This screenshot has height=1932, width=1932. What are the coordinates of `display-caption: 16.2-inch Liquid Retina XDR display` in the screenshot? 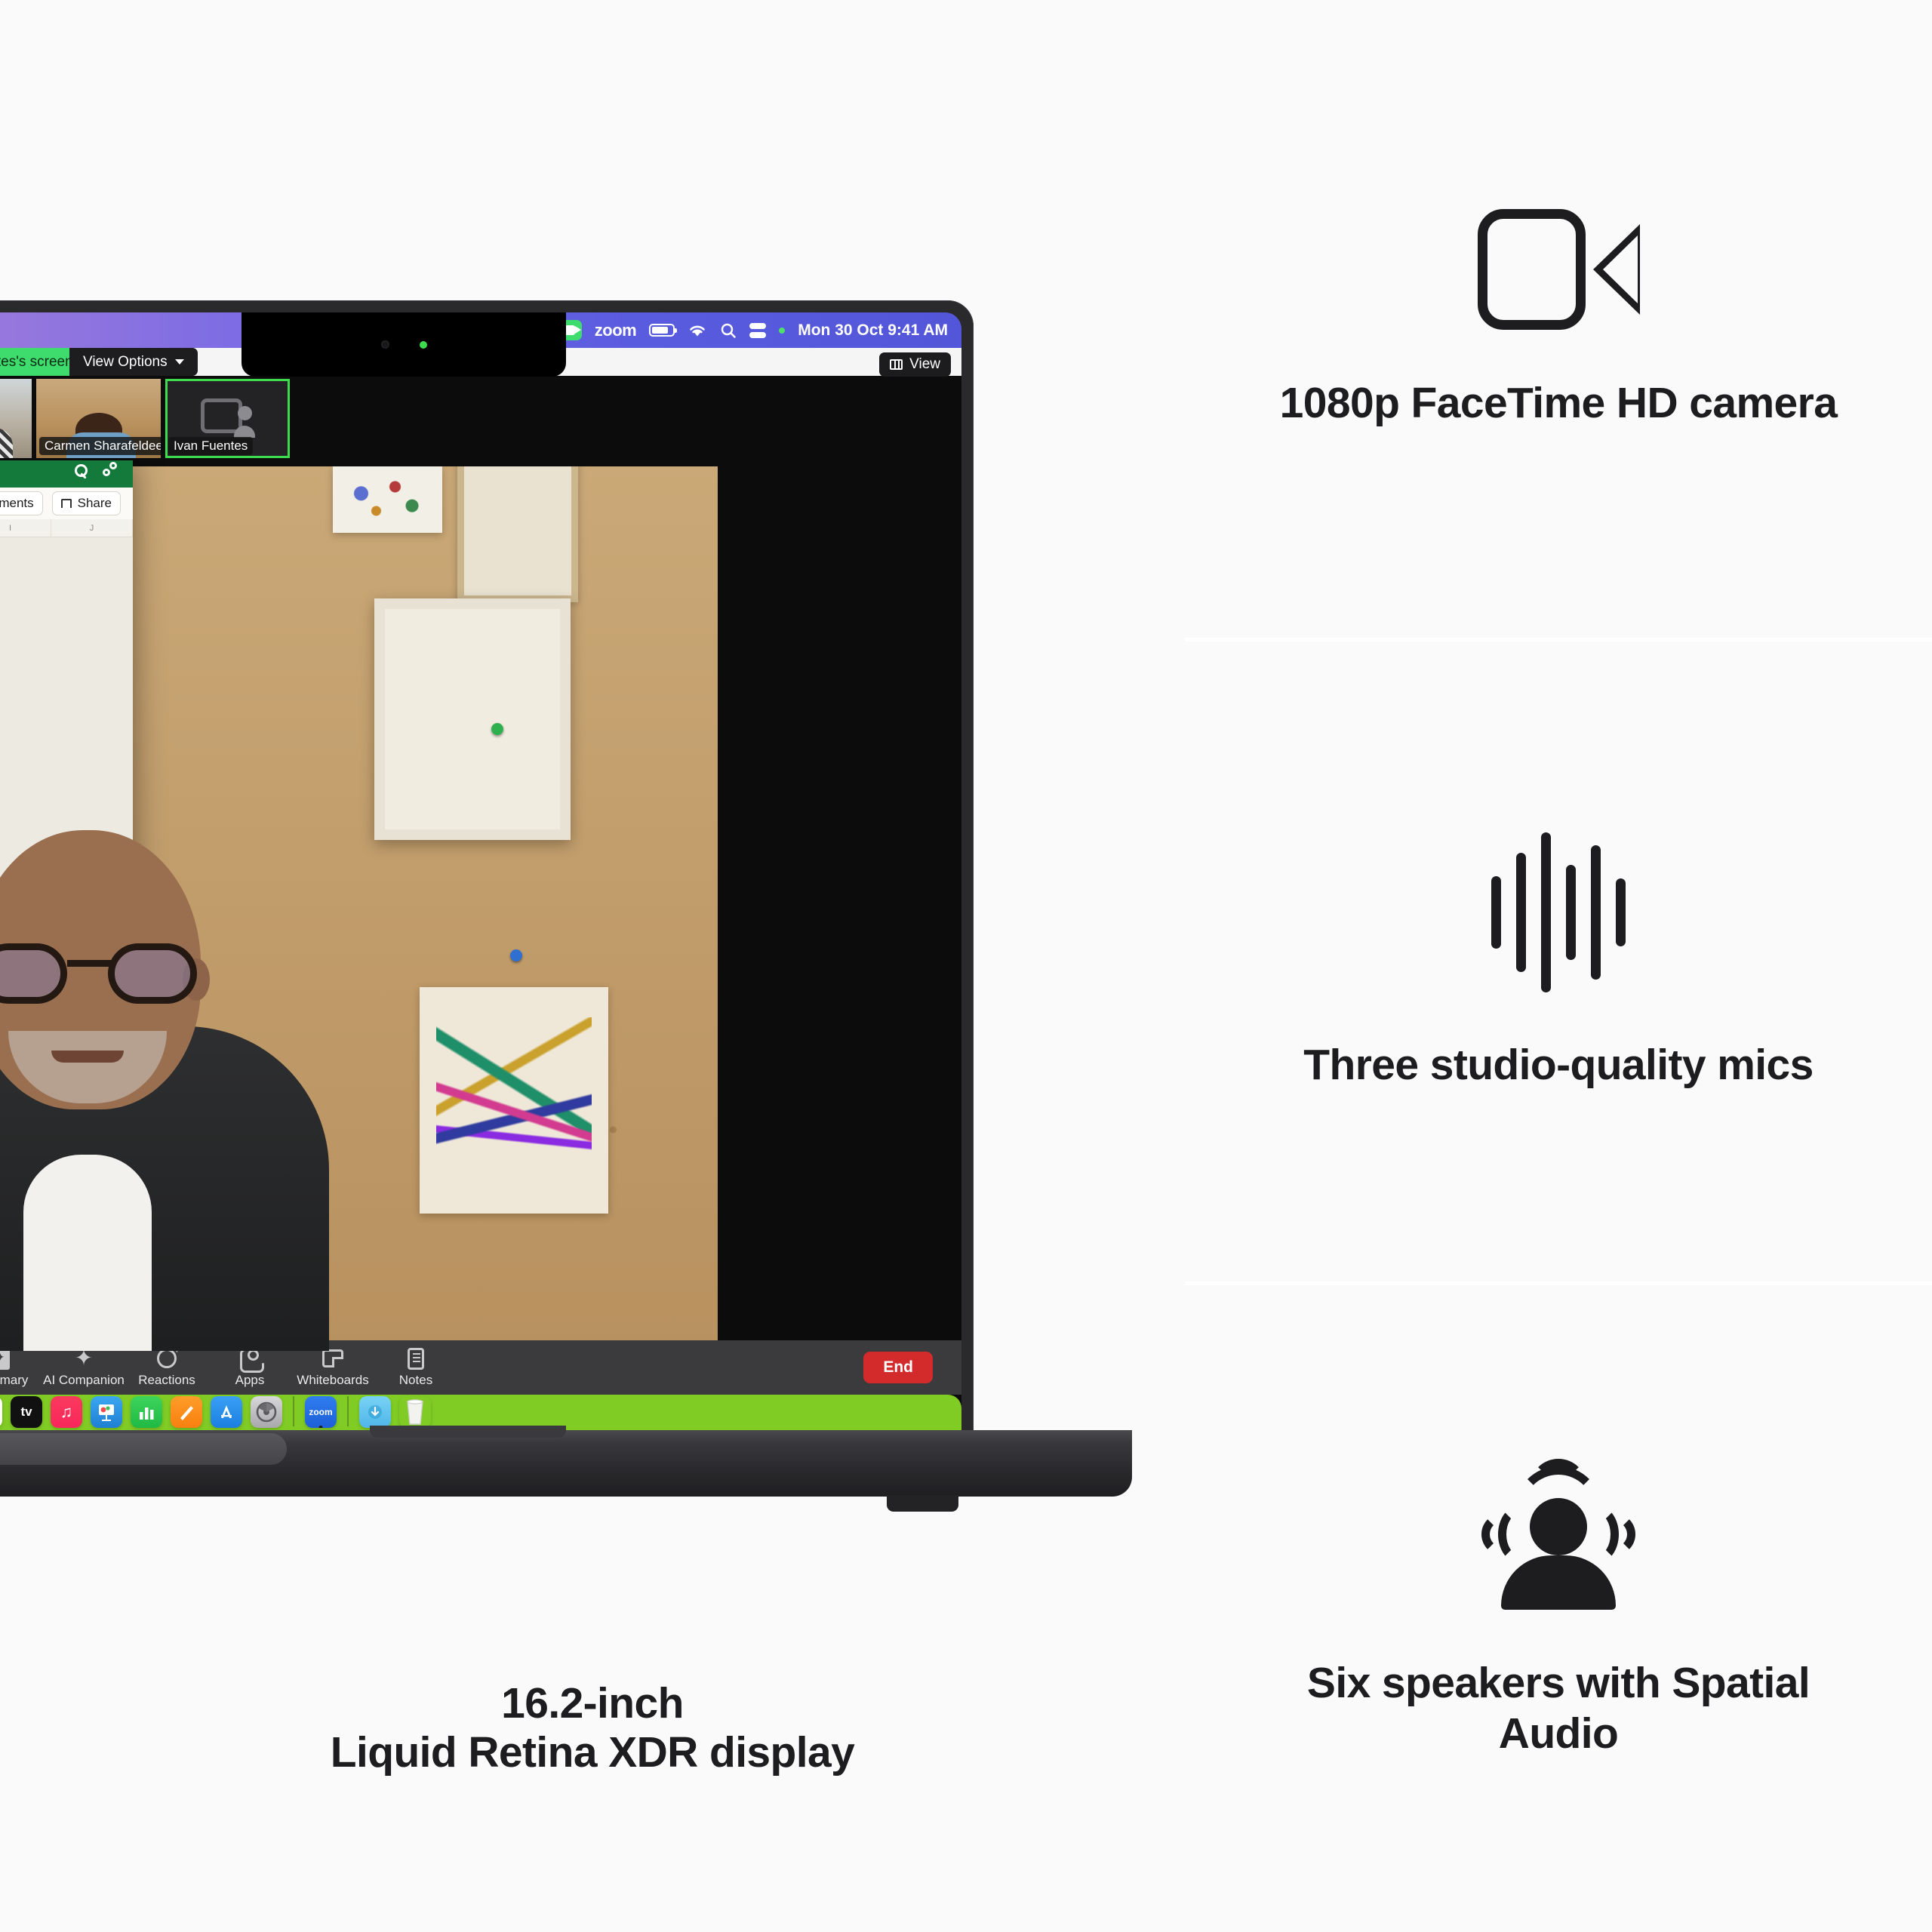 It's located at (592, 1728).